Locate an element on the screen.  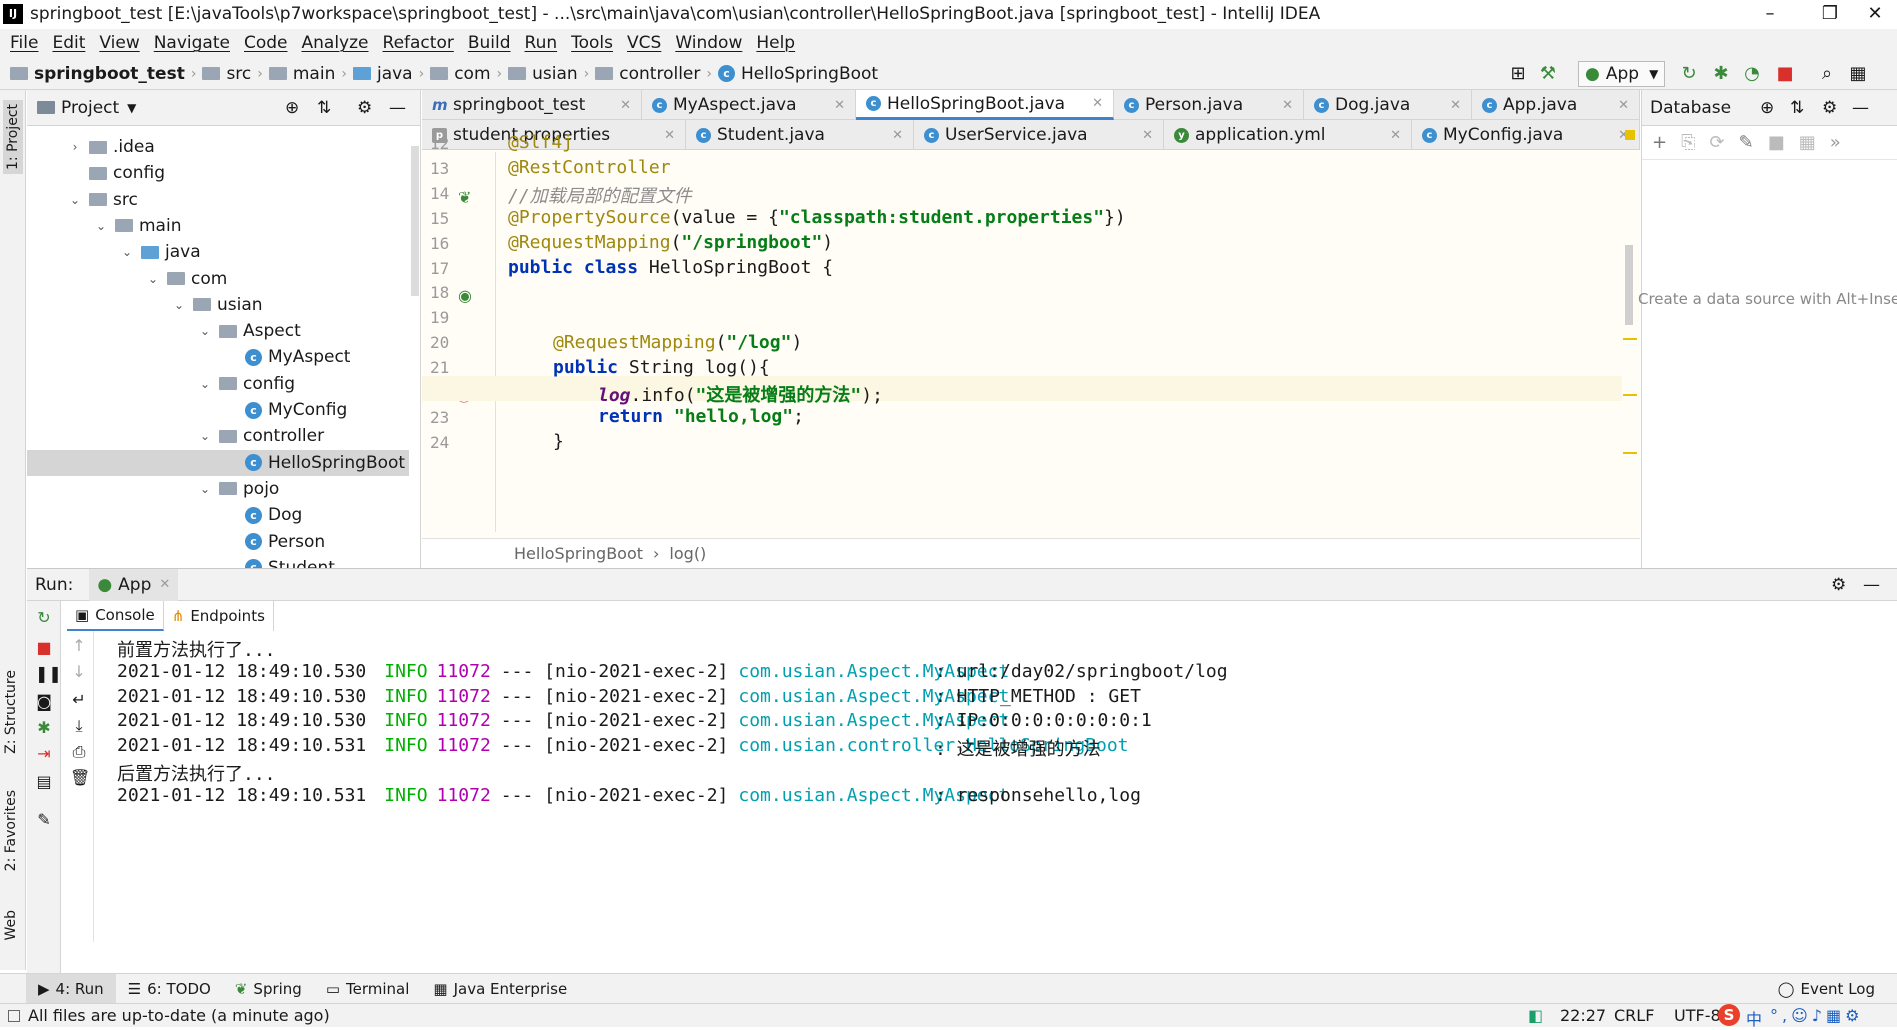
collapse-all-icon: ⇅ is located at coordinates (324, 108).